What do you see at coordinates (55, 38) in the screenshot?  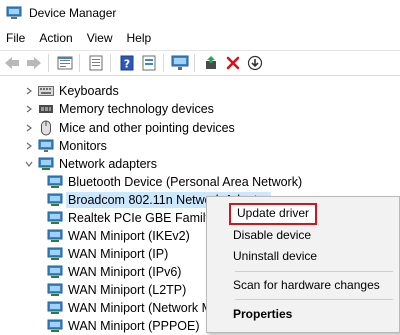 I see `menu-action: Action` at bounding box center [55, 38].